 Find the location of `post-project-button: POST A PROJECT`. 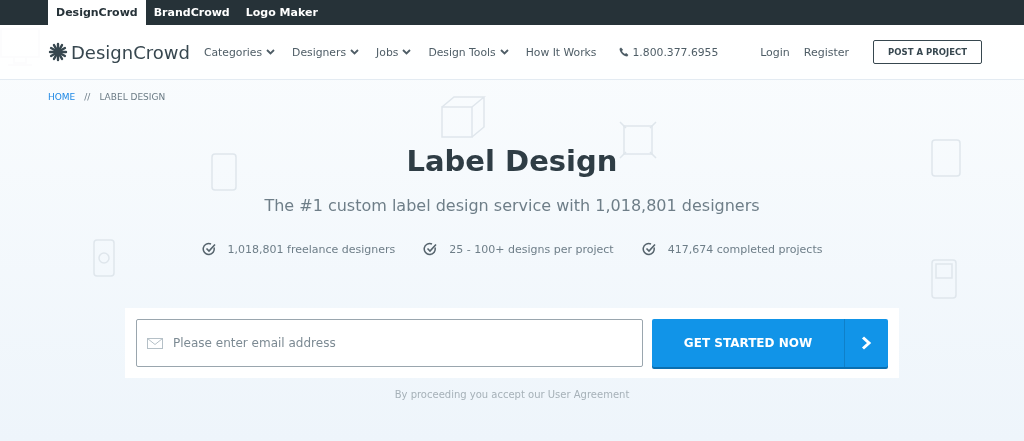

post-project-button: POST A PROJECT is located at coordinates (927, 52).